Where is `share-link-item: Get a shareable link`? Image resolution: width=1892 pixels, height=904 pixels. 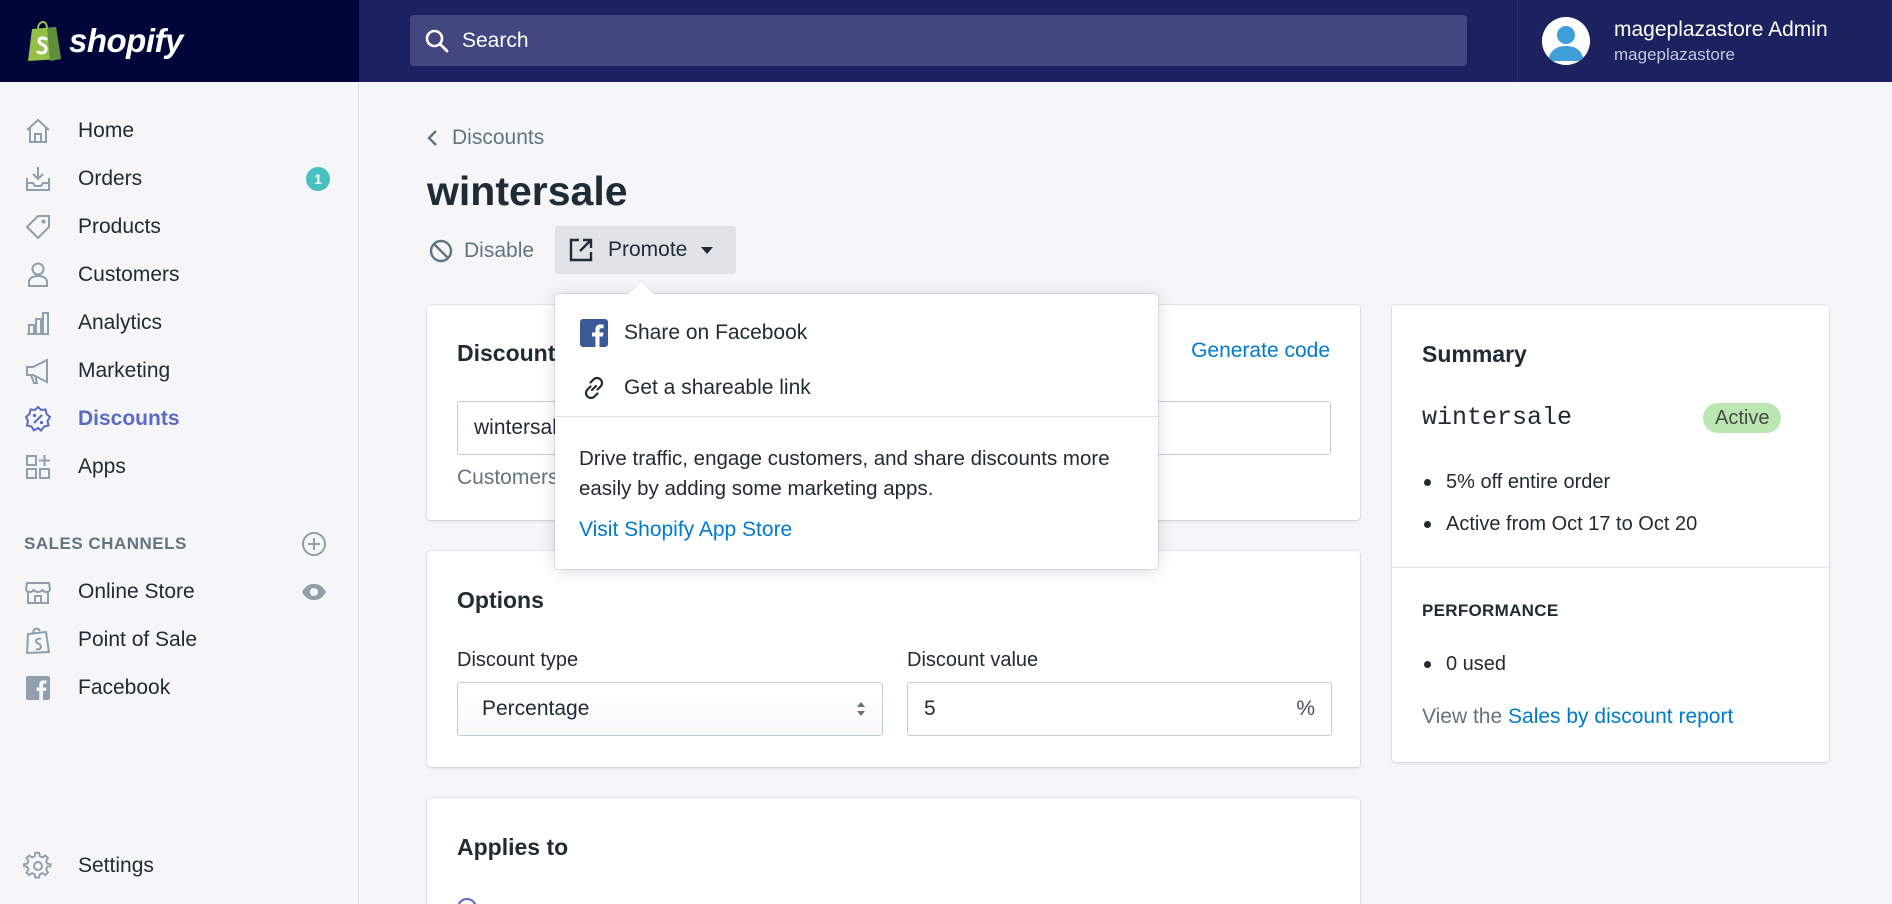 share-link-item: Get a shareable link is located at coordinates (695, 388).